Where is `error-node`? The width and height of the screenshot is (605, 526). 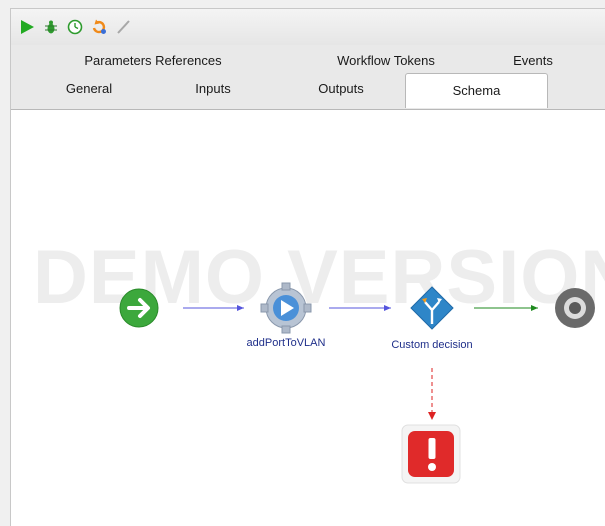 error-node is located at coordinates (431, 454).